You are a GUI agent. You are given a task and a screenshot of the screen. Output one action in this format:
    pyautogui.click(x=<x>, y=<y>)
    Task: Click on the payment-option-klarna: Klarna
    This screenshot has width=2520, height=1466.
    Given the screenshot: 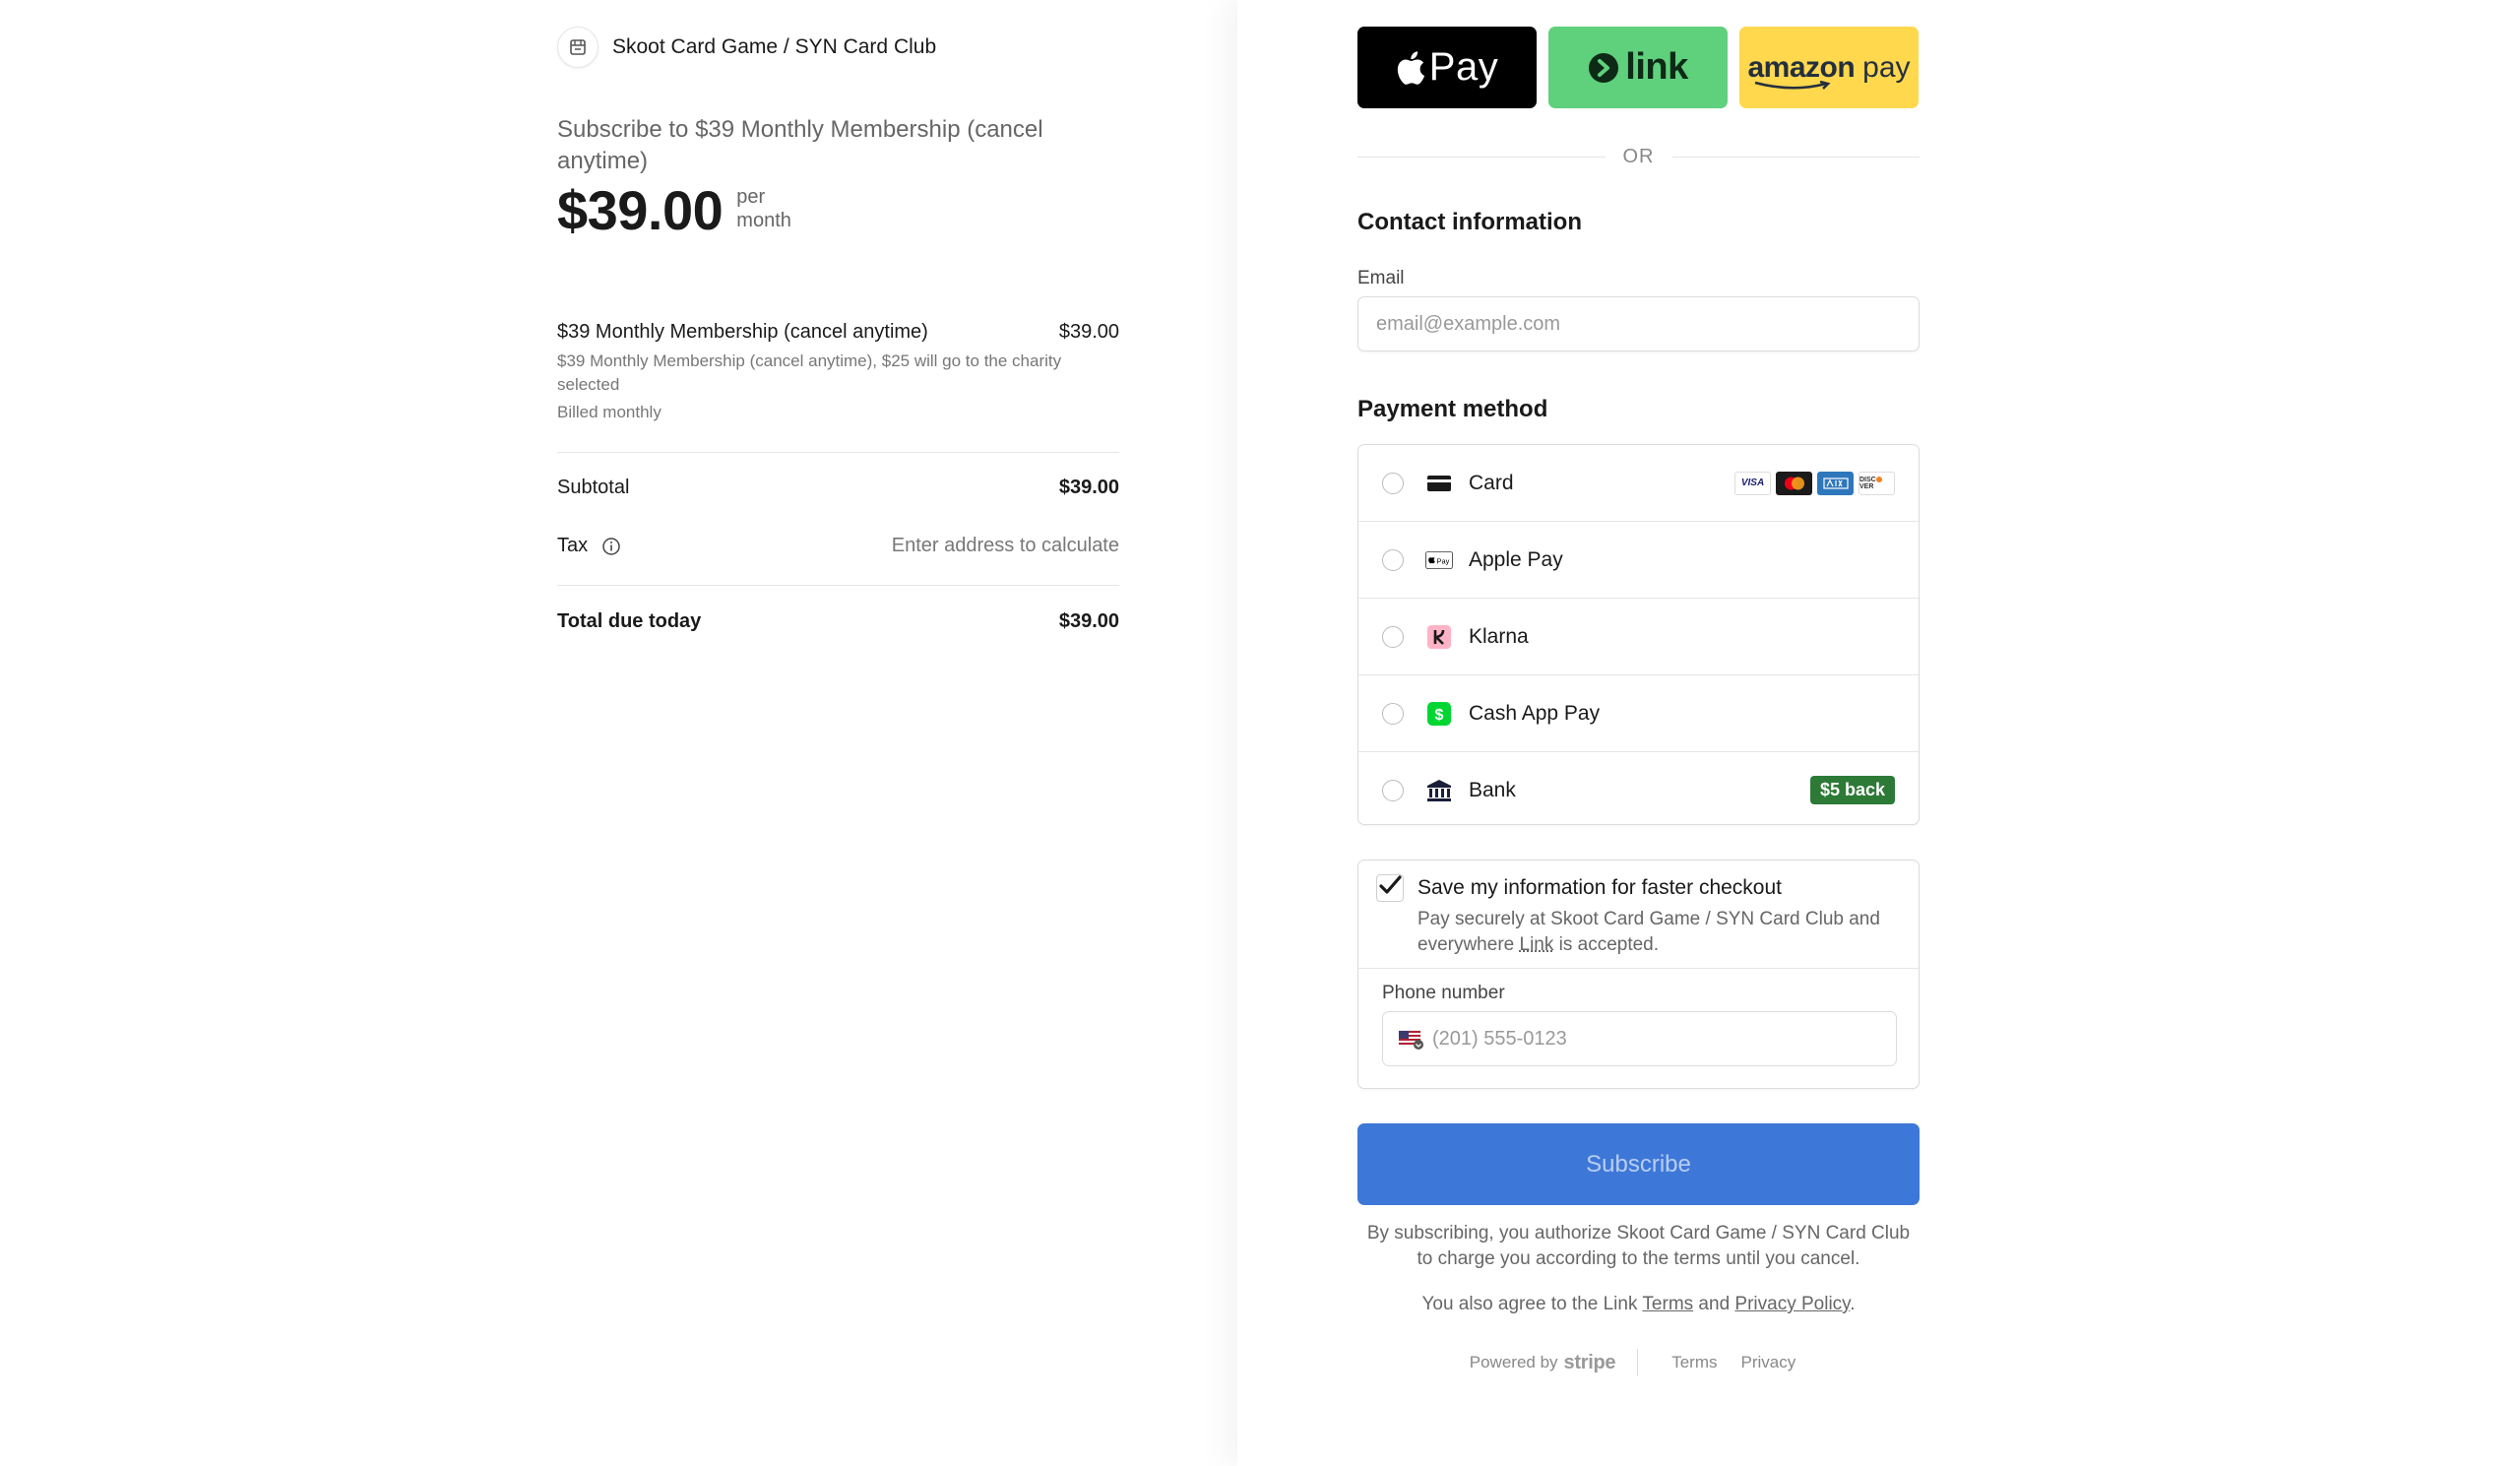 What is the action you would take?
    pyautogui.click(x=1638, y=636)
    